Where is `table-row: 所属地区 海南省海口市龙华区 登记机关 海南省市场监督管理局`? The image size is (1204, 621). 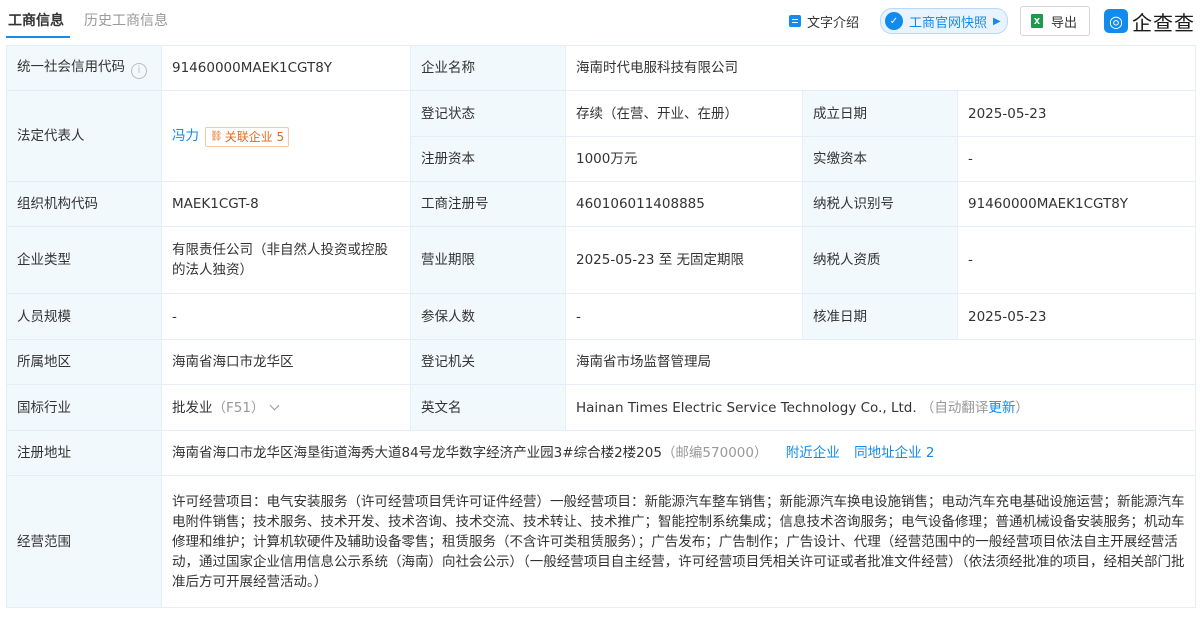
table-row: 所属地区 海南省海口市龙华区 登记机关 海南省市场监督管理局 is located at coordinates (601, 362).